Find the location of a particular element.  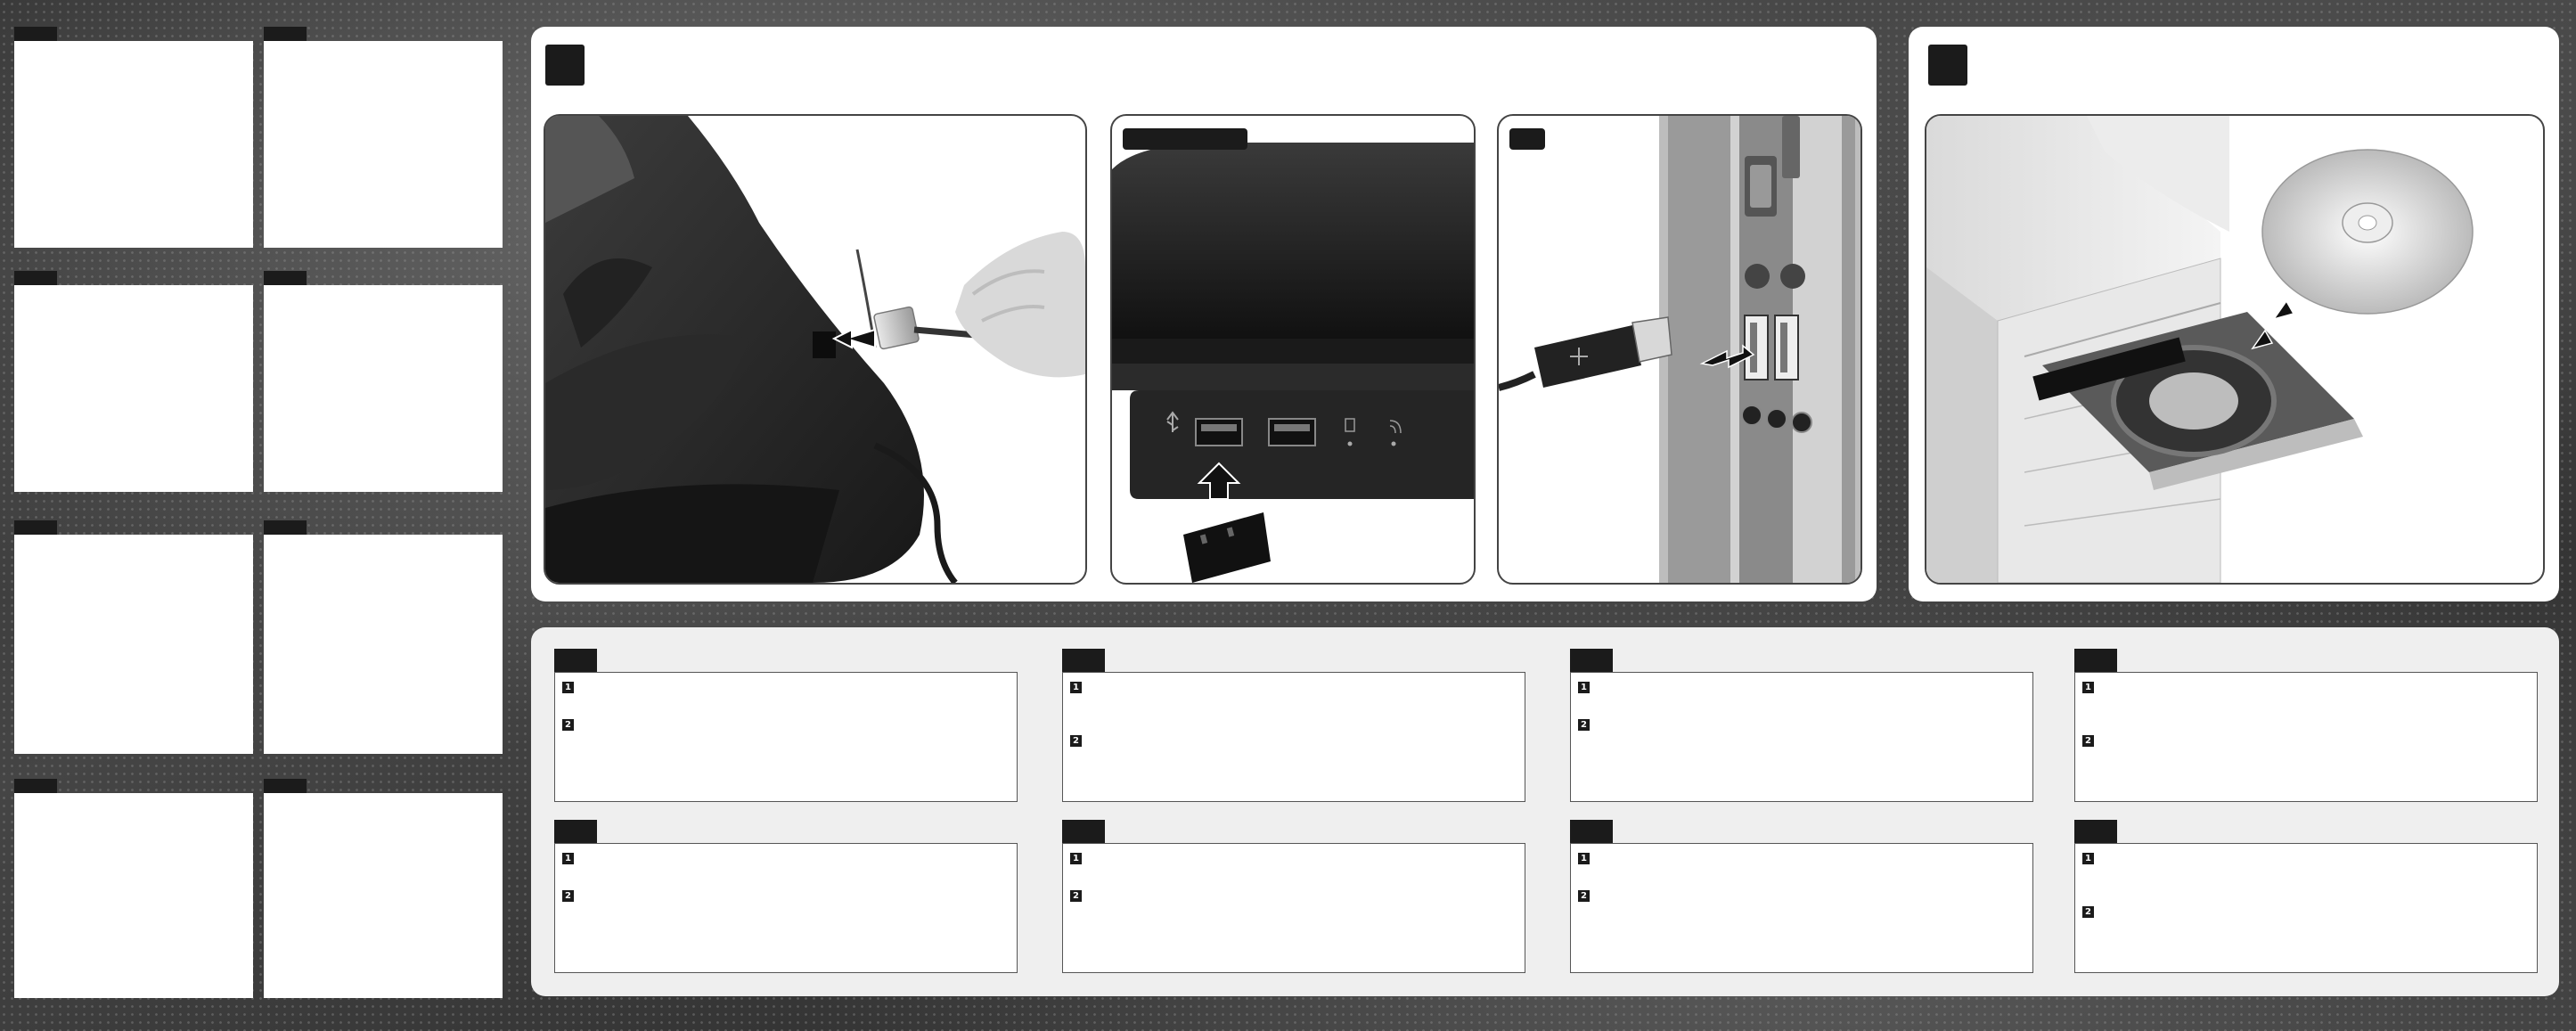

wheel-connector-illustration is located at coordinates (815, 349).